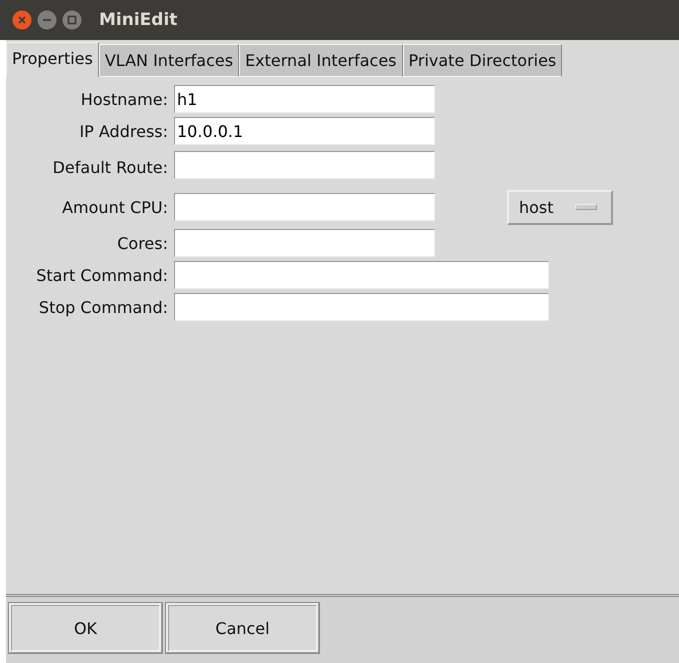 The image size is (679, 663). I want to click on field-label: Start Command:, so click(101, 275).